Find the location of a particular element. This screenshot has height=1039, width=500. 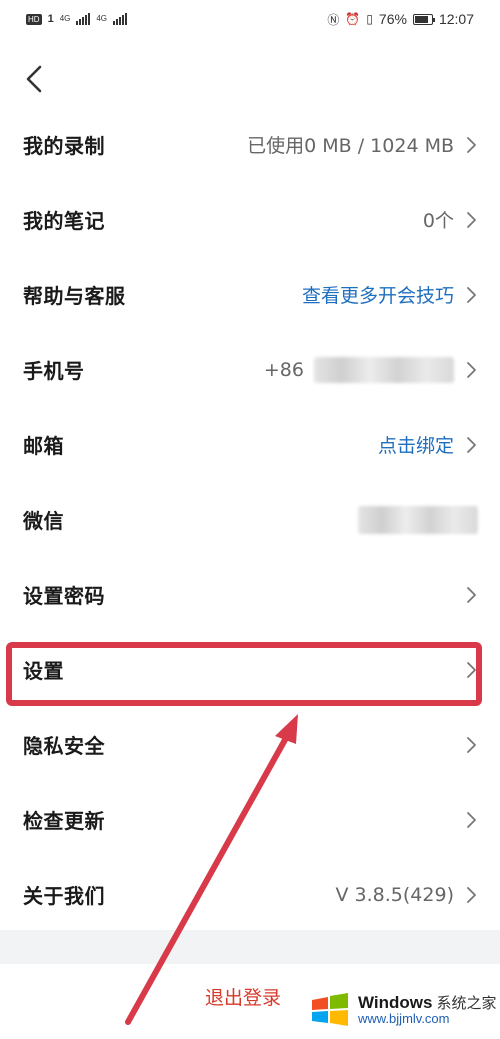

watermark-brand: Windows is located at coordinates (395, 1003).